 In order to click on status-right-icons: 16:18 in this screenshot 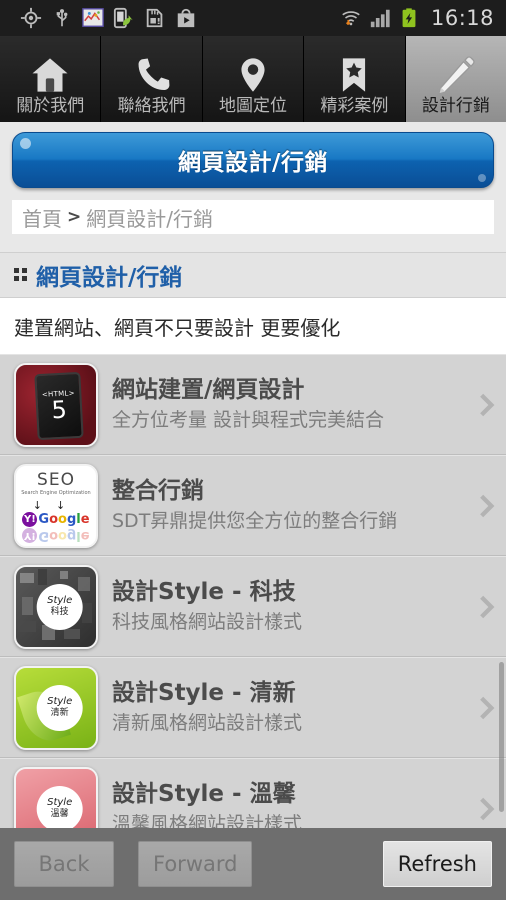, I will do `click(419, 18)`.